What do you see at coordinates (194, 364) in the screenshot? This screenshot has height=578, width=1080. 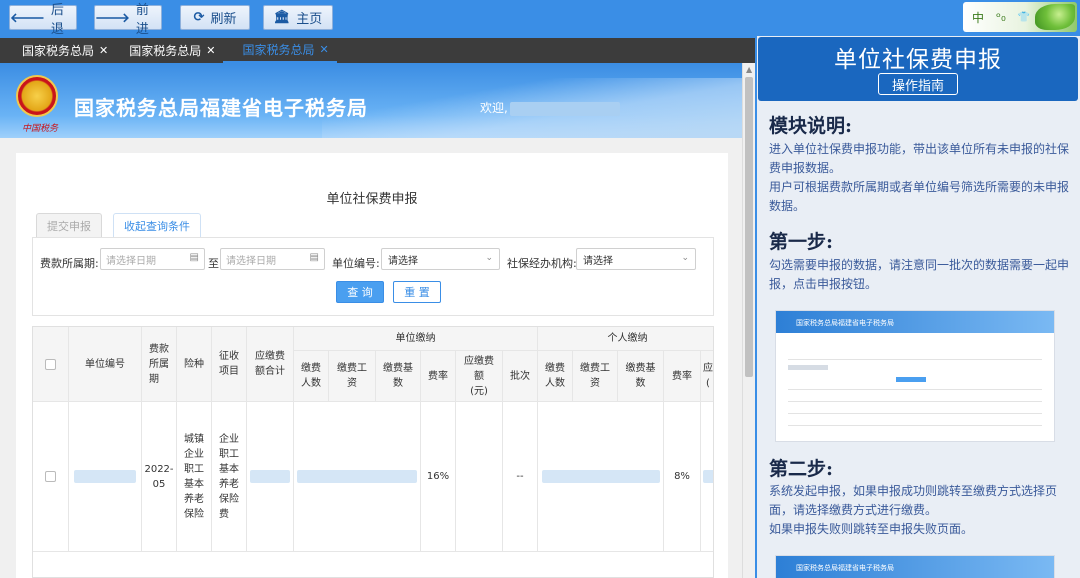 I see `header-insurance: 险种` at bounding box center [194, 364].